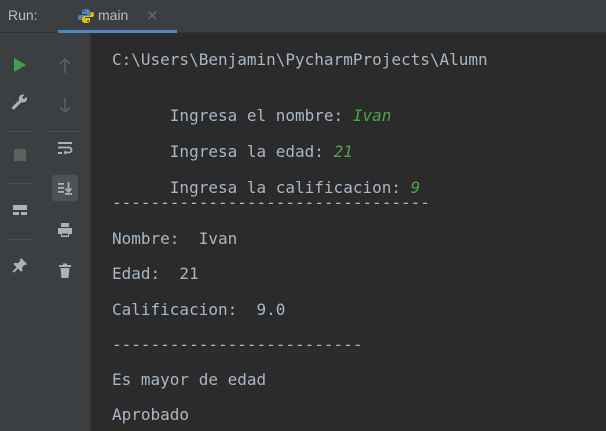 Image resolution: width=606 pixels, height=431 pixels. Describe the element at coordinates (113, 15) in the screenshot. I see `tab-main-label: main` at that location.